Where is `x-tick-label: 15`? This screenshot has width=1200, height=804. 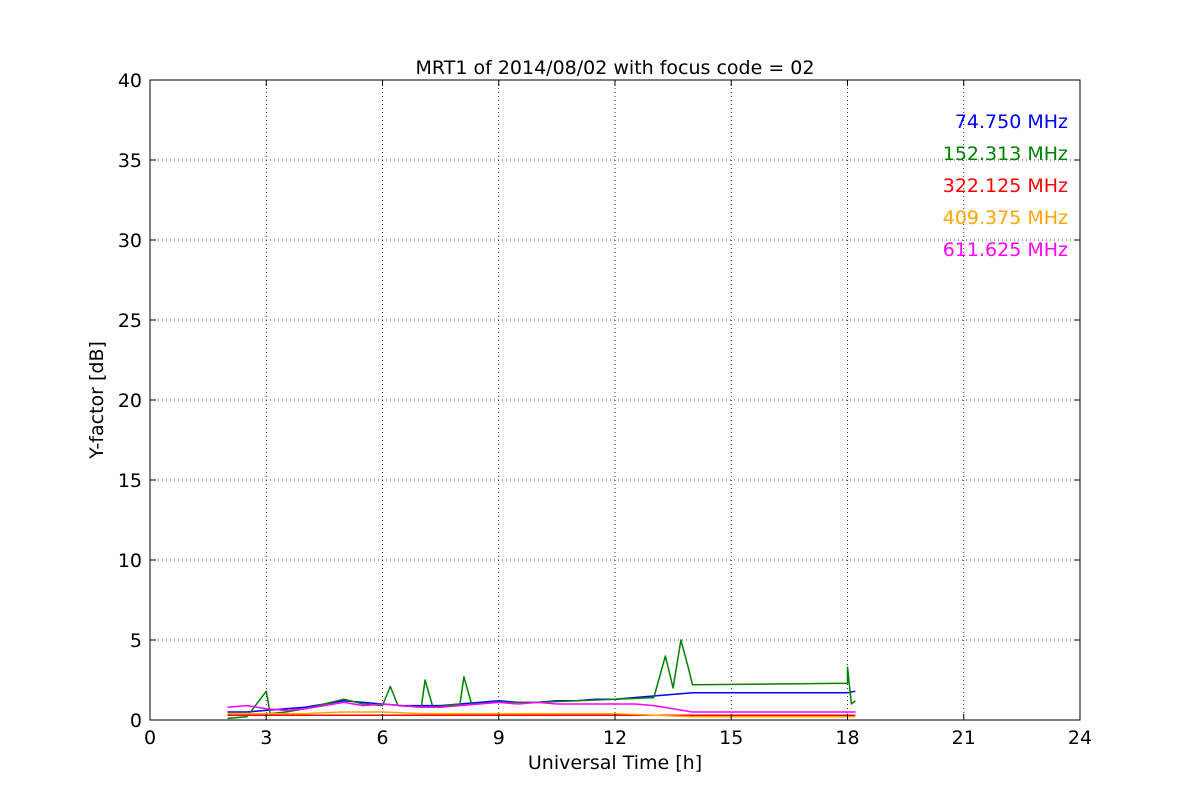
x-tick-label: 15 is located at coordinates (731, 738).